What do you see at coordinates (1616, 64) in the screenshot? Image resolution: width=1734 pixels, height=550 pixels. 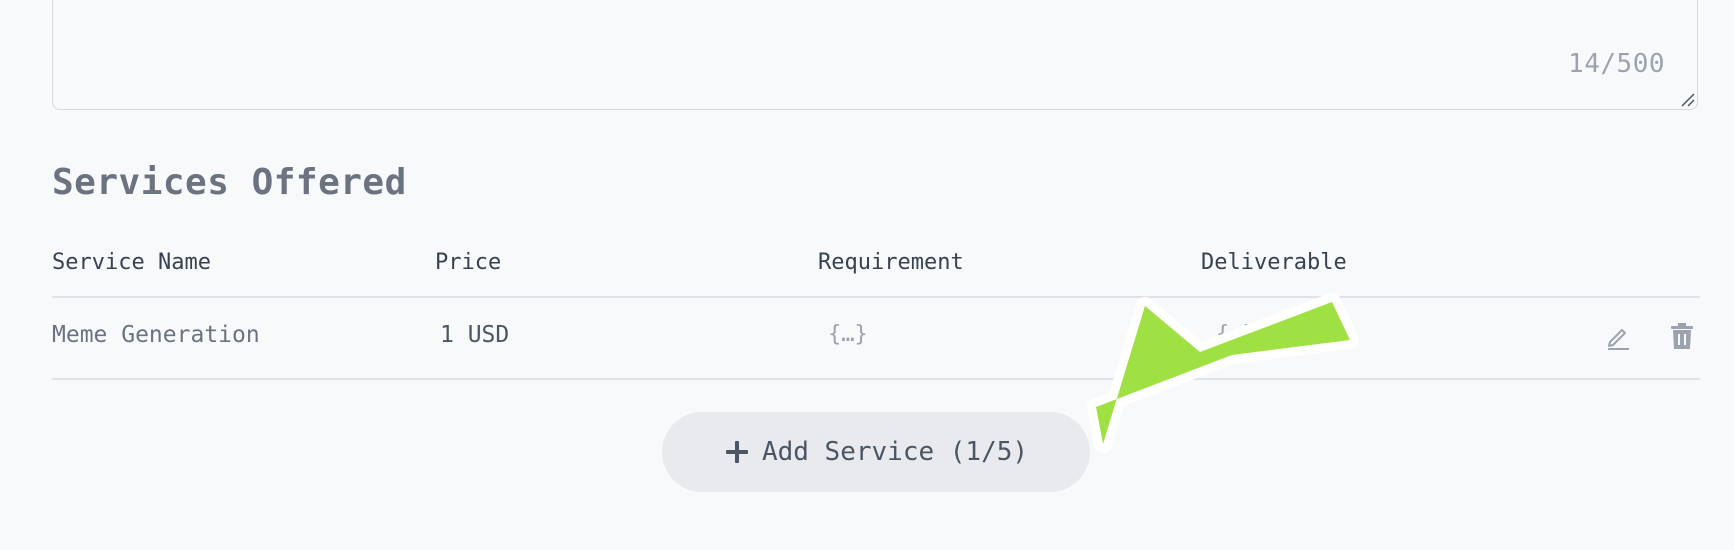 I see `char-counter: 14/500` at bounding box center [1616, 64].